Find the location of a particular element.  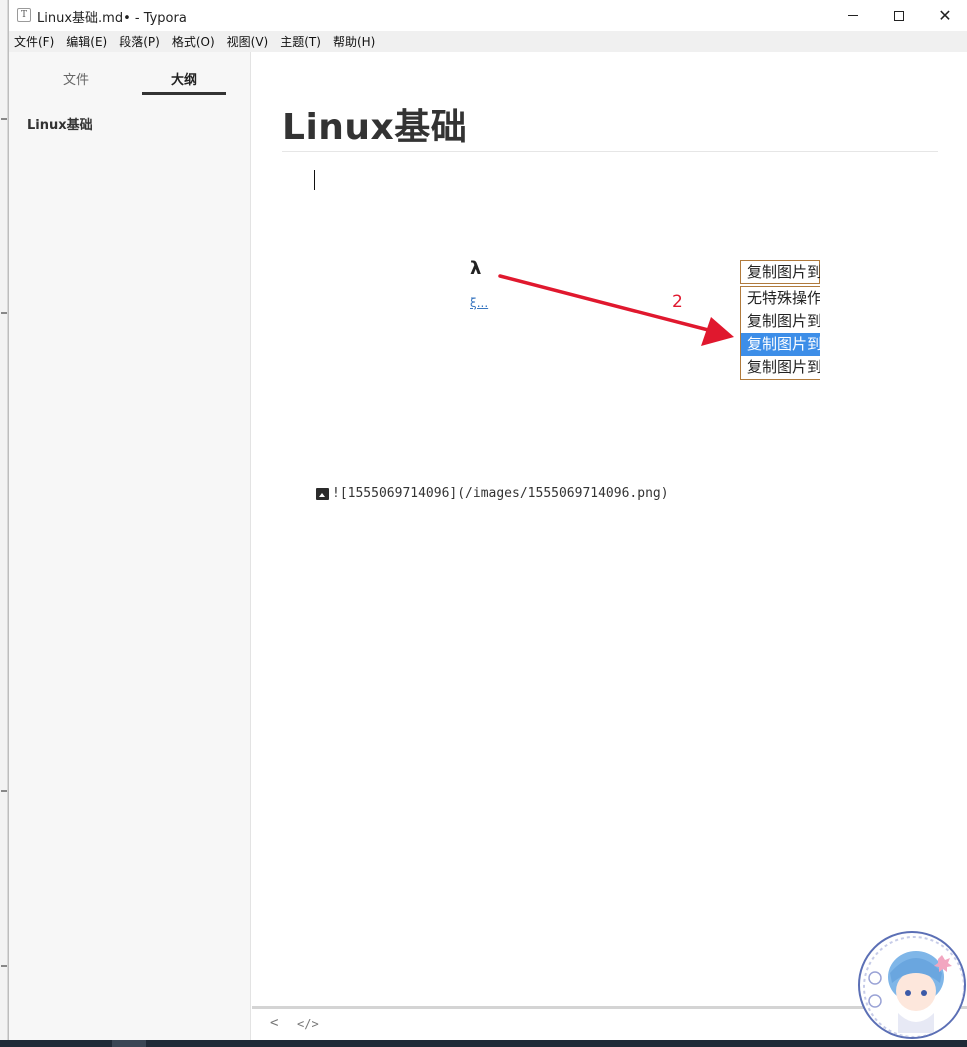

tab-outline: 大纲 is located at coordinates (184, 78).